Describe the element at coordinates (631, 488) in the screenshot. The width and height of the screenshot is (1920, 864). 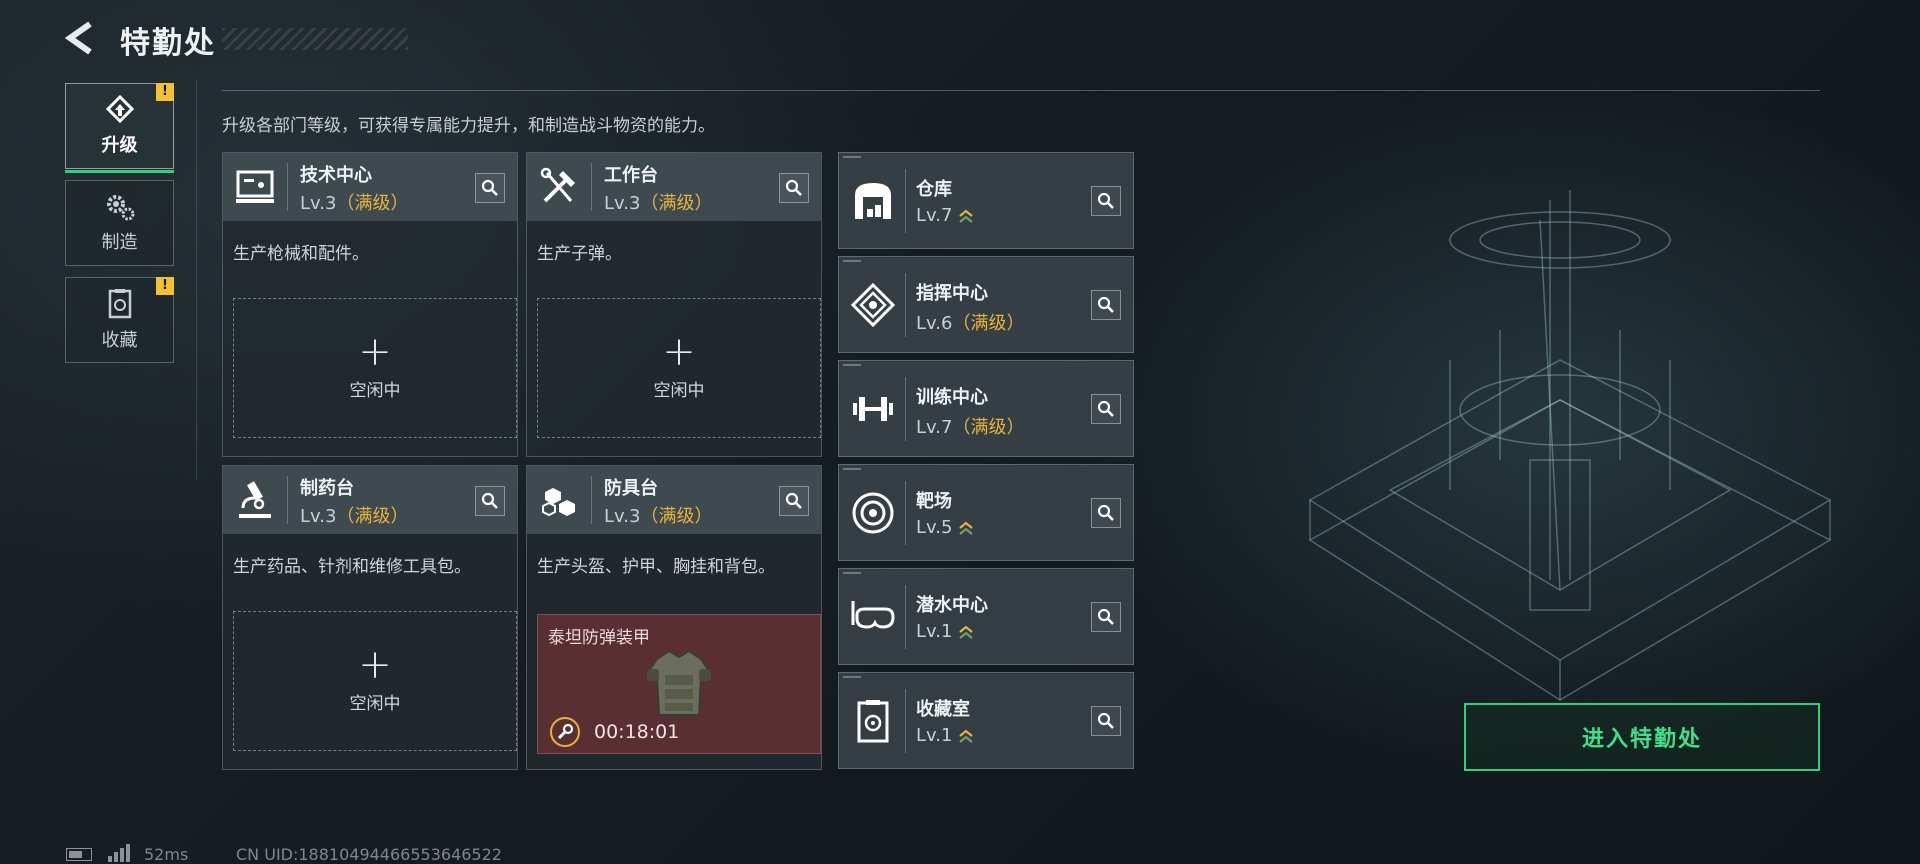
I see `department-name: 防具台` at that location.